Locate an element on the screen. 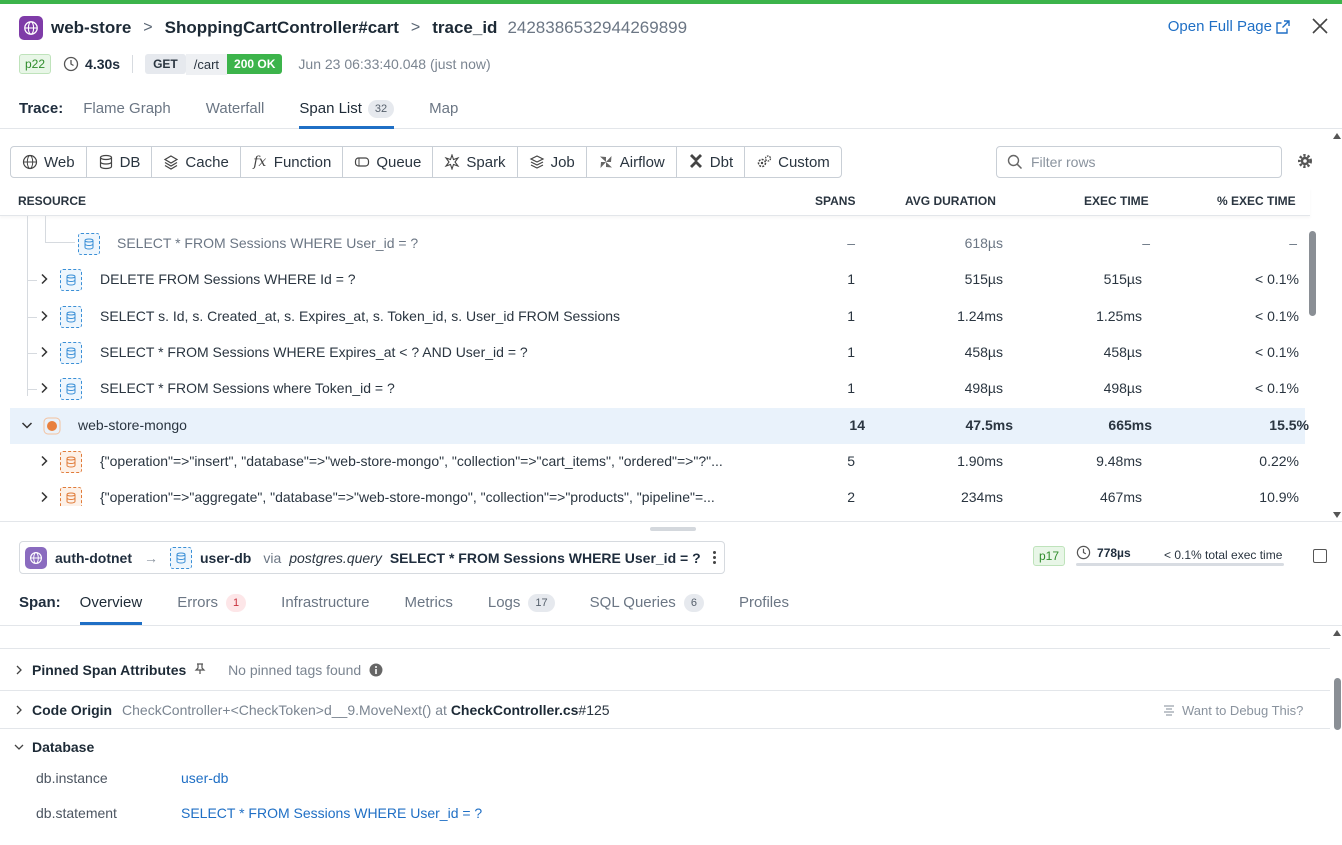 The image size is (1342, 845). tab-waterfall: Waterfall is located at coordinates (235, 112).